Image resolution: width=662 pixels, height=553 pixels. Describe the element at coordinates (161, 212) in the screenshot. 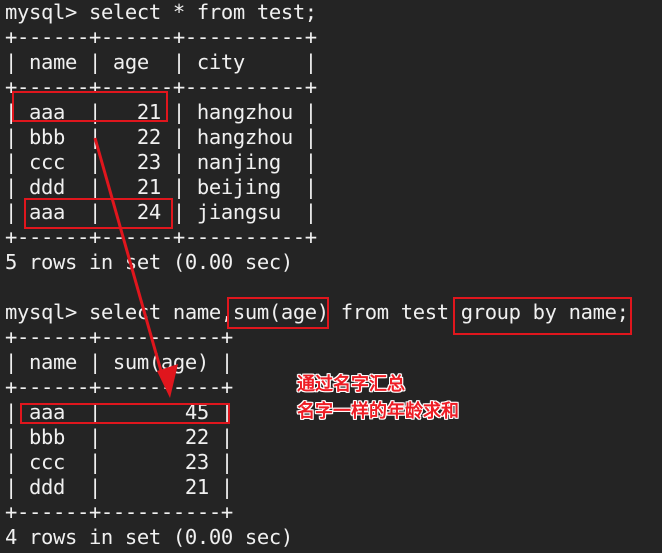

I see `table-row: | aaa | 24 | jiangsu |` at that location.